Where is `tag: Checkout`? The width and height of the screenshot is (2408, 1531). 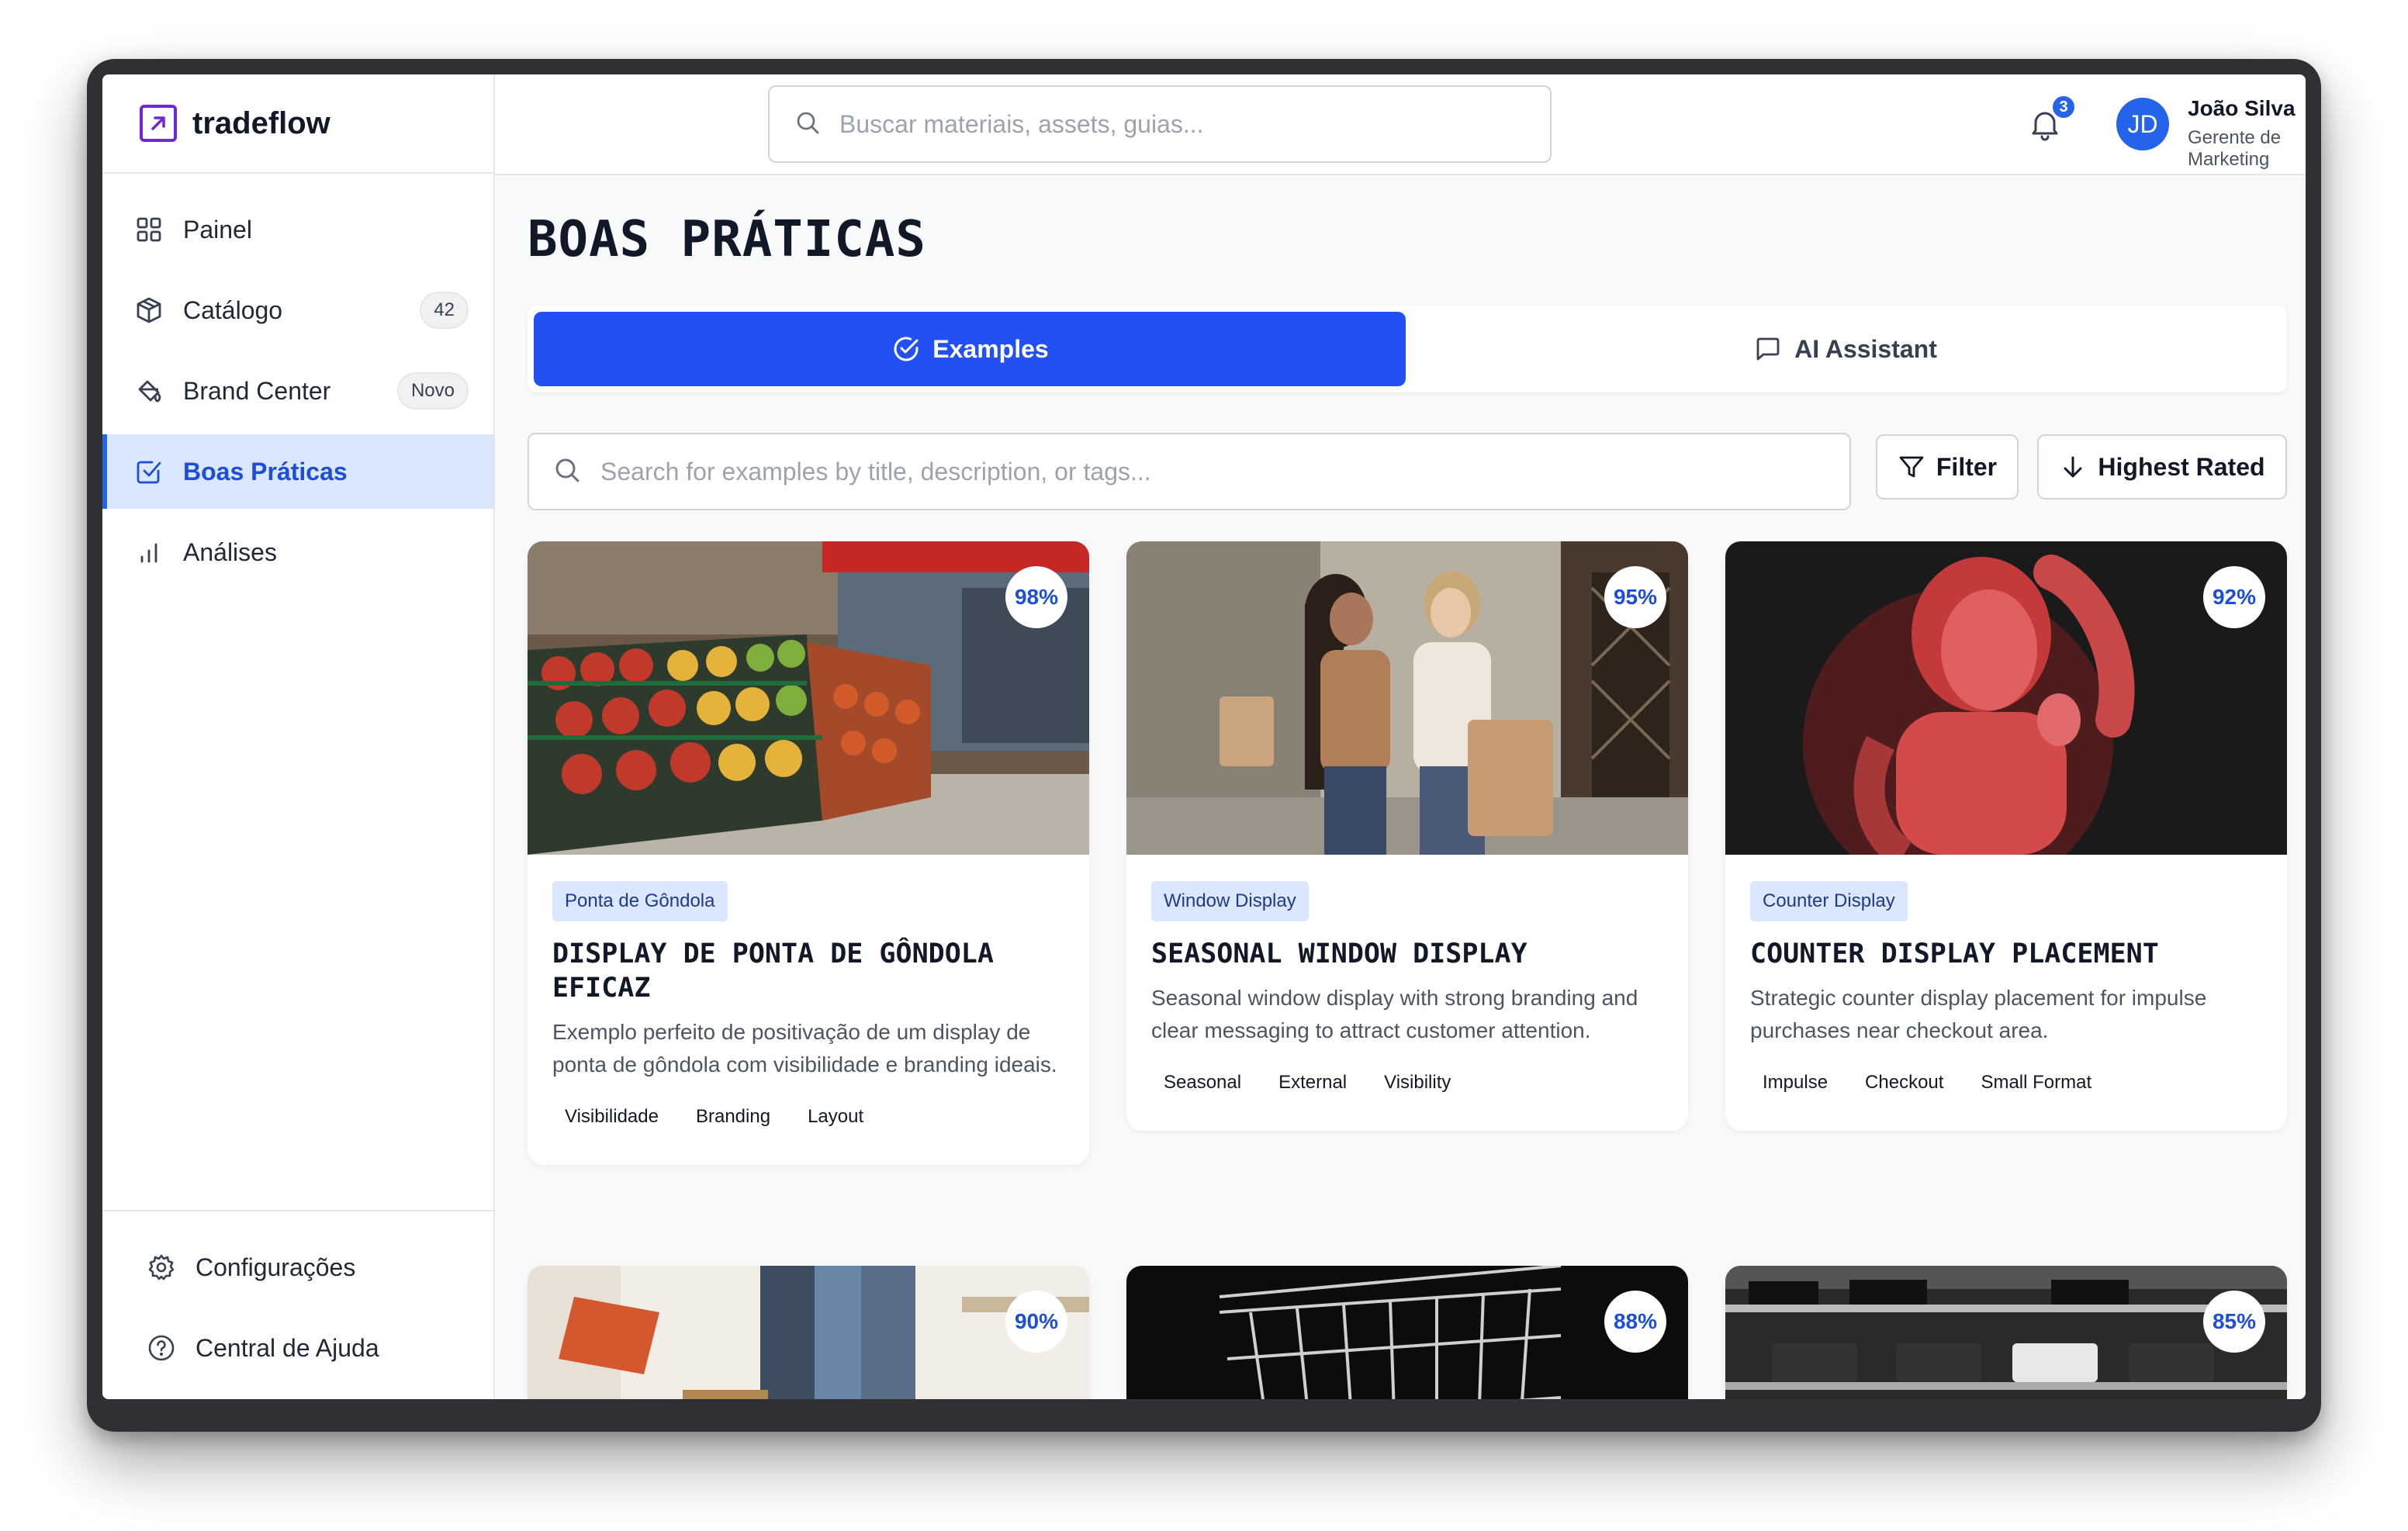
tag: Checkout is located at coordinates (1905, 1083).